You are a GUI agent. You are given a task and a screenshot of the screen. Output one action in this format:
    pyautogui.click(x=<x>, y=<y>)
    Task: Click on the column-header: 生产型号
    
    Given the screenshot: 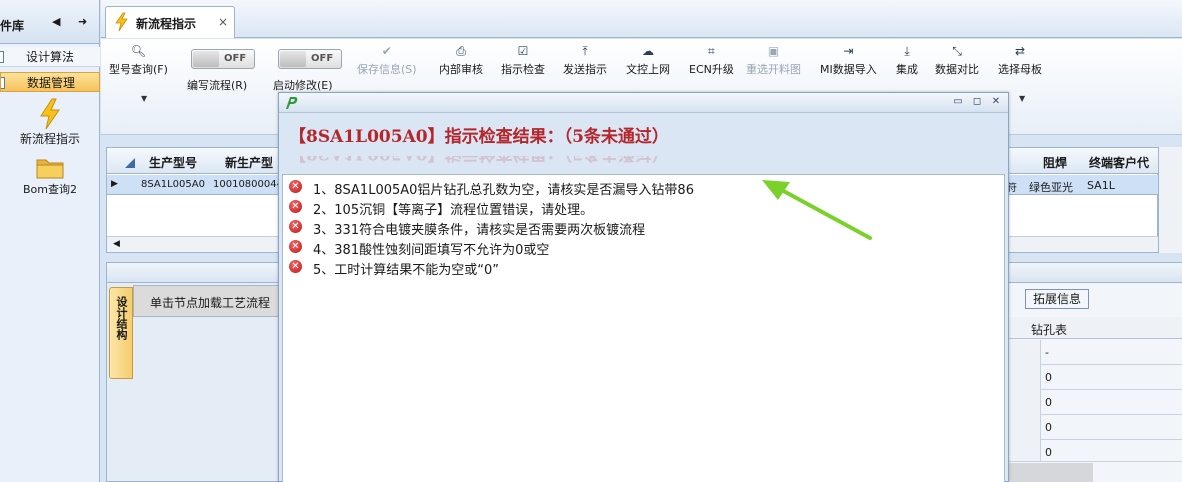 What is the action you would take?
    pyautogui.click(x=173, y=162)
    